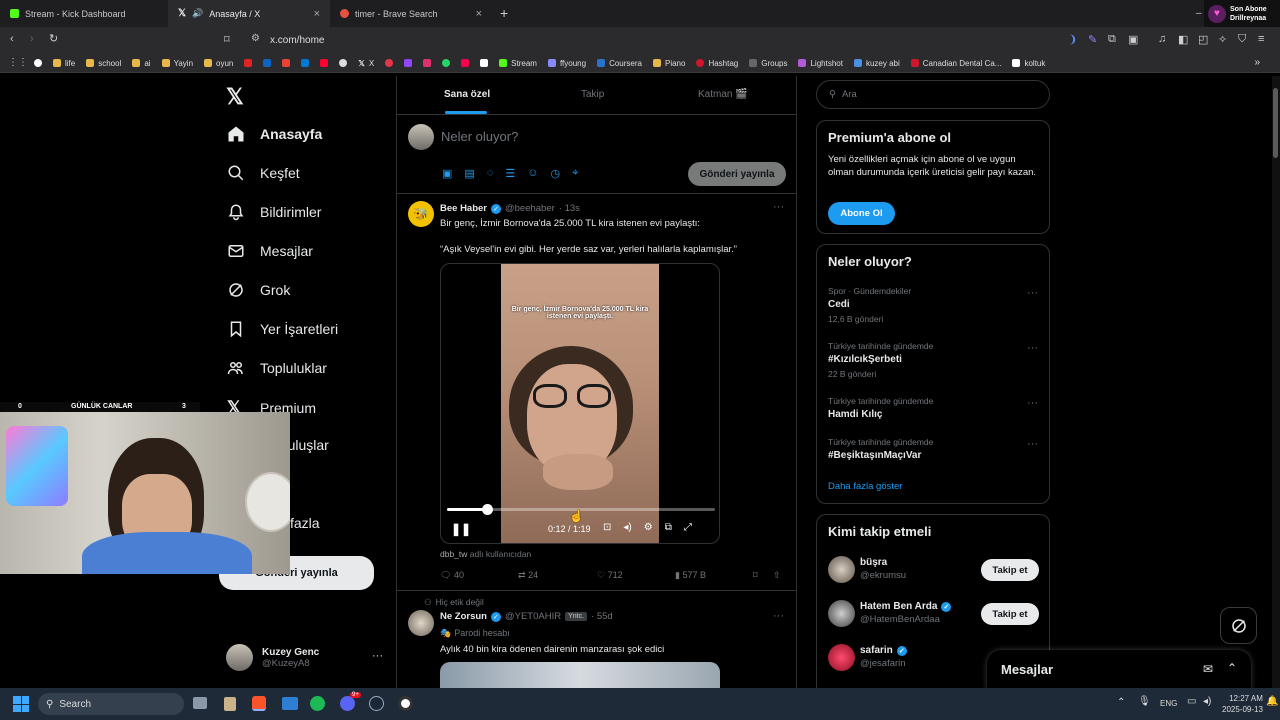 Image resolution: width=1280 pixels, height=720 pixels. Describe the element at coordinates (668, 63) in the screenshot. I see `bookmark-piano: Piano` at that location.